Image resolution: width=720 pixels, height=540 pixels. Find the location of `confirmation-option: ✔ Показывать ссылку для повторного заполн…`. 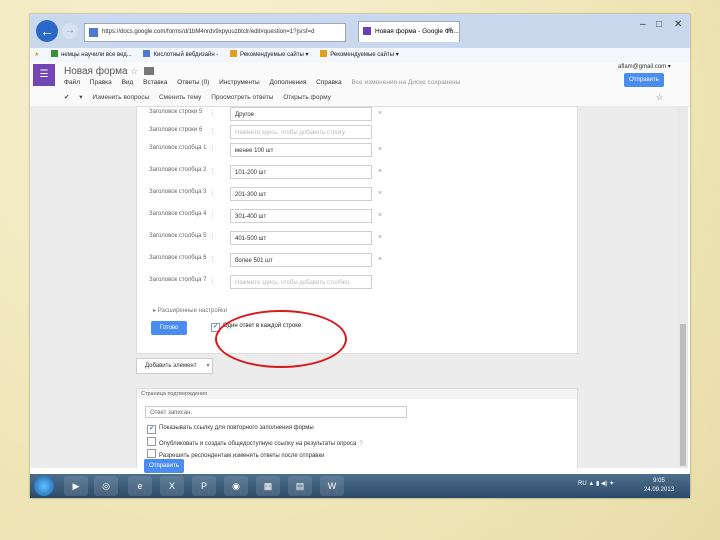

confirmation-option: ✔ Показывать ссылку для повторного заполн… is located at coordinates (230, 429).